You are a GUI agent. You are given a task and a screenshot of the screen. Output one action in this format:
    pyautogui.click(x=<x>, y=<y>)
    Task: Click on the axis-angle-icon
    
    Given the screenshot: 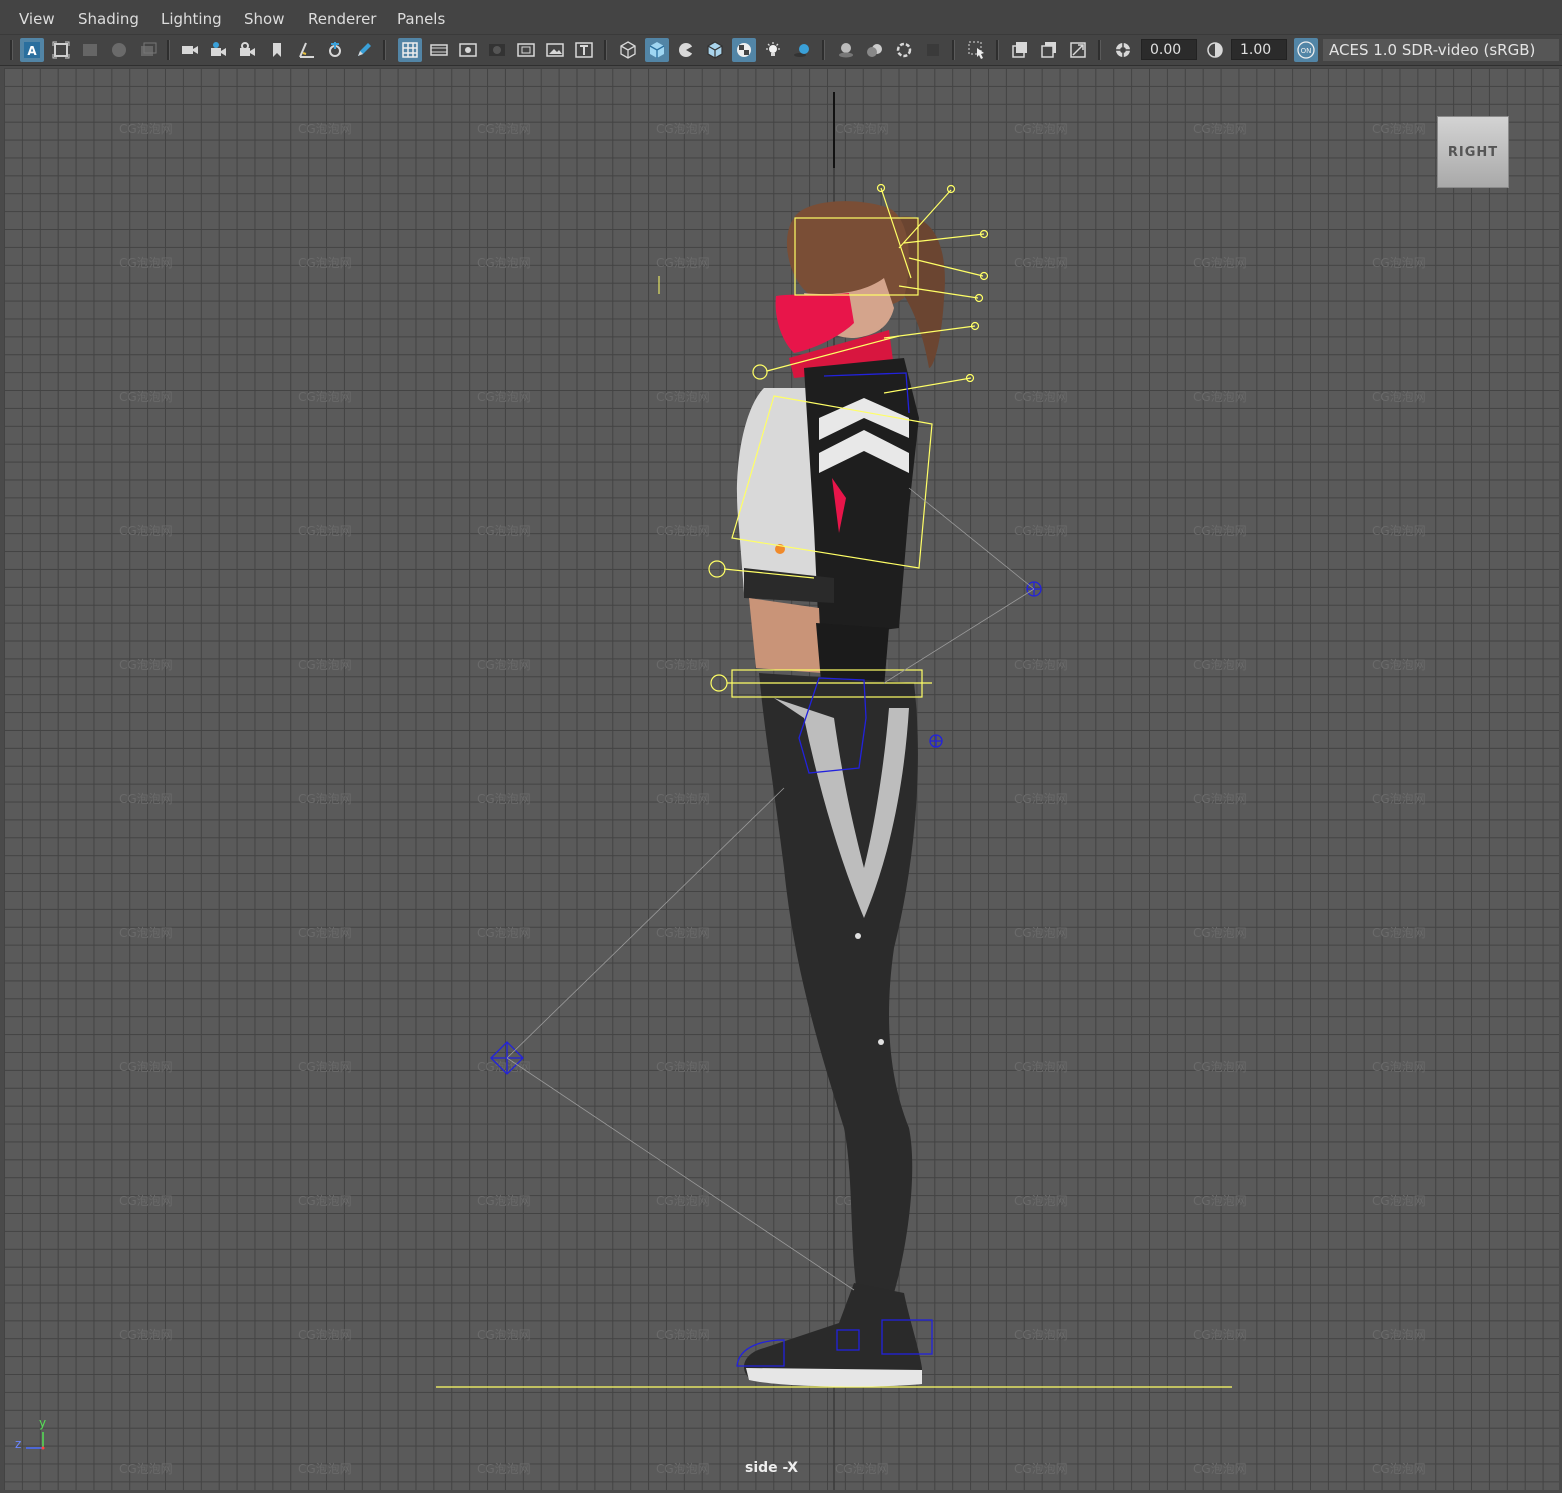 What is the action you would take?
    pyautogui.click(x=306, y=50)
    